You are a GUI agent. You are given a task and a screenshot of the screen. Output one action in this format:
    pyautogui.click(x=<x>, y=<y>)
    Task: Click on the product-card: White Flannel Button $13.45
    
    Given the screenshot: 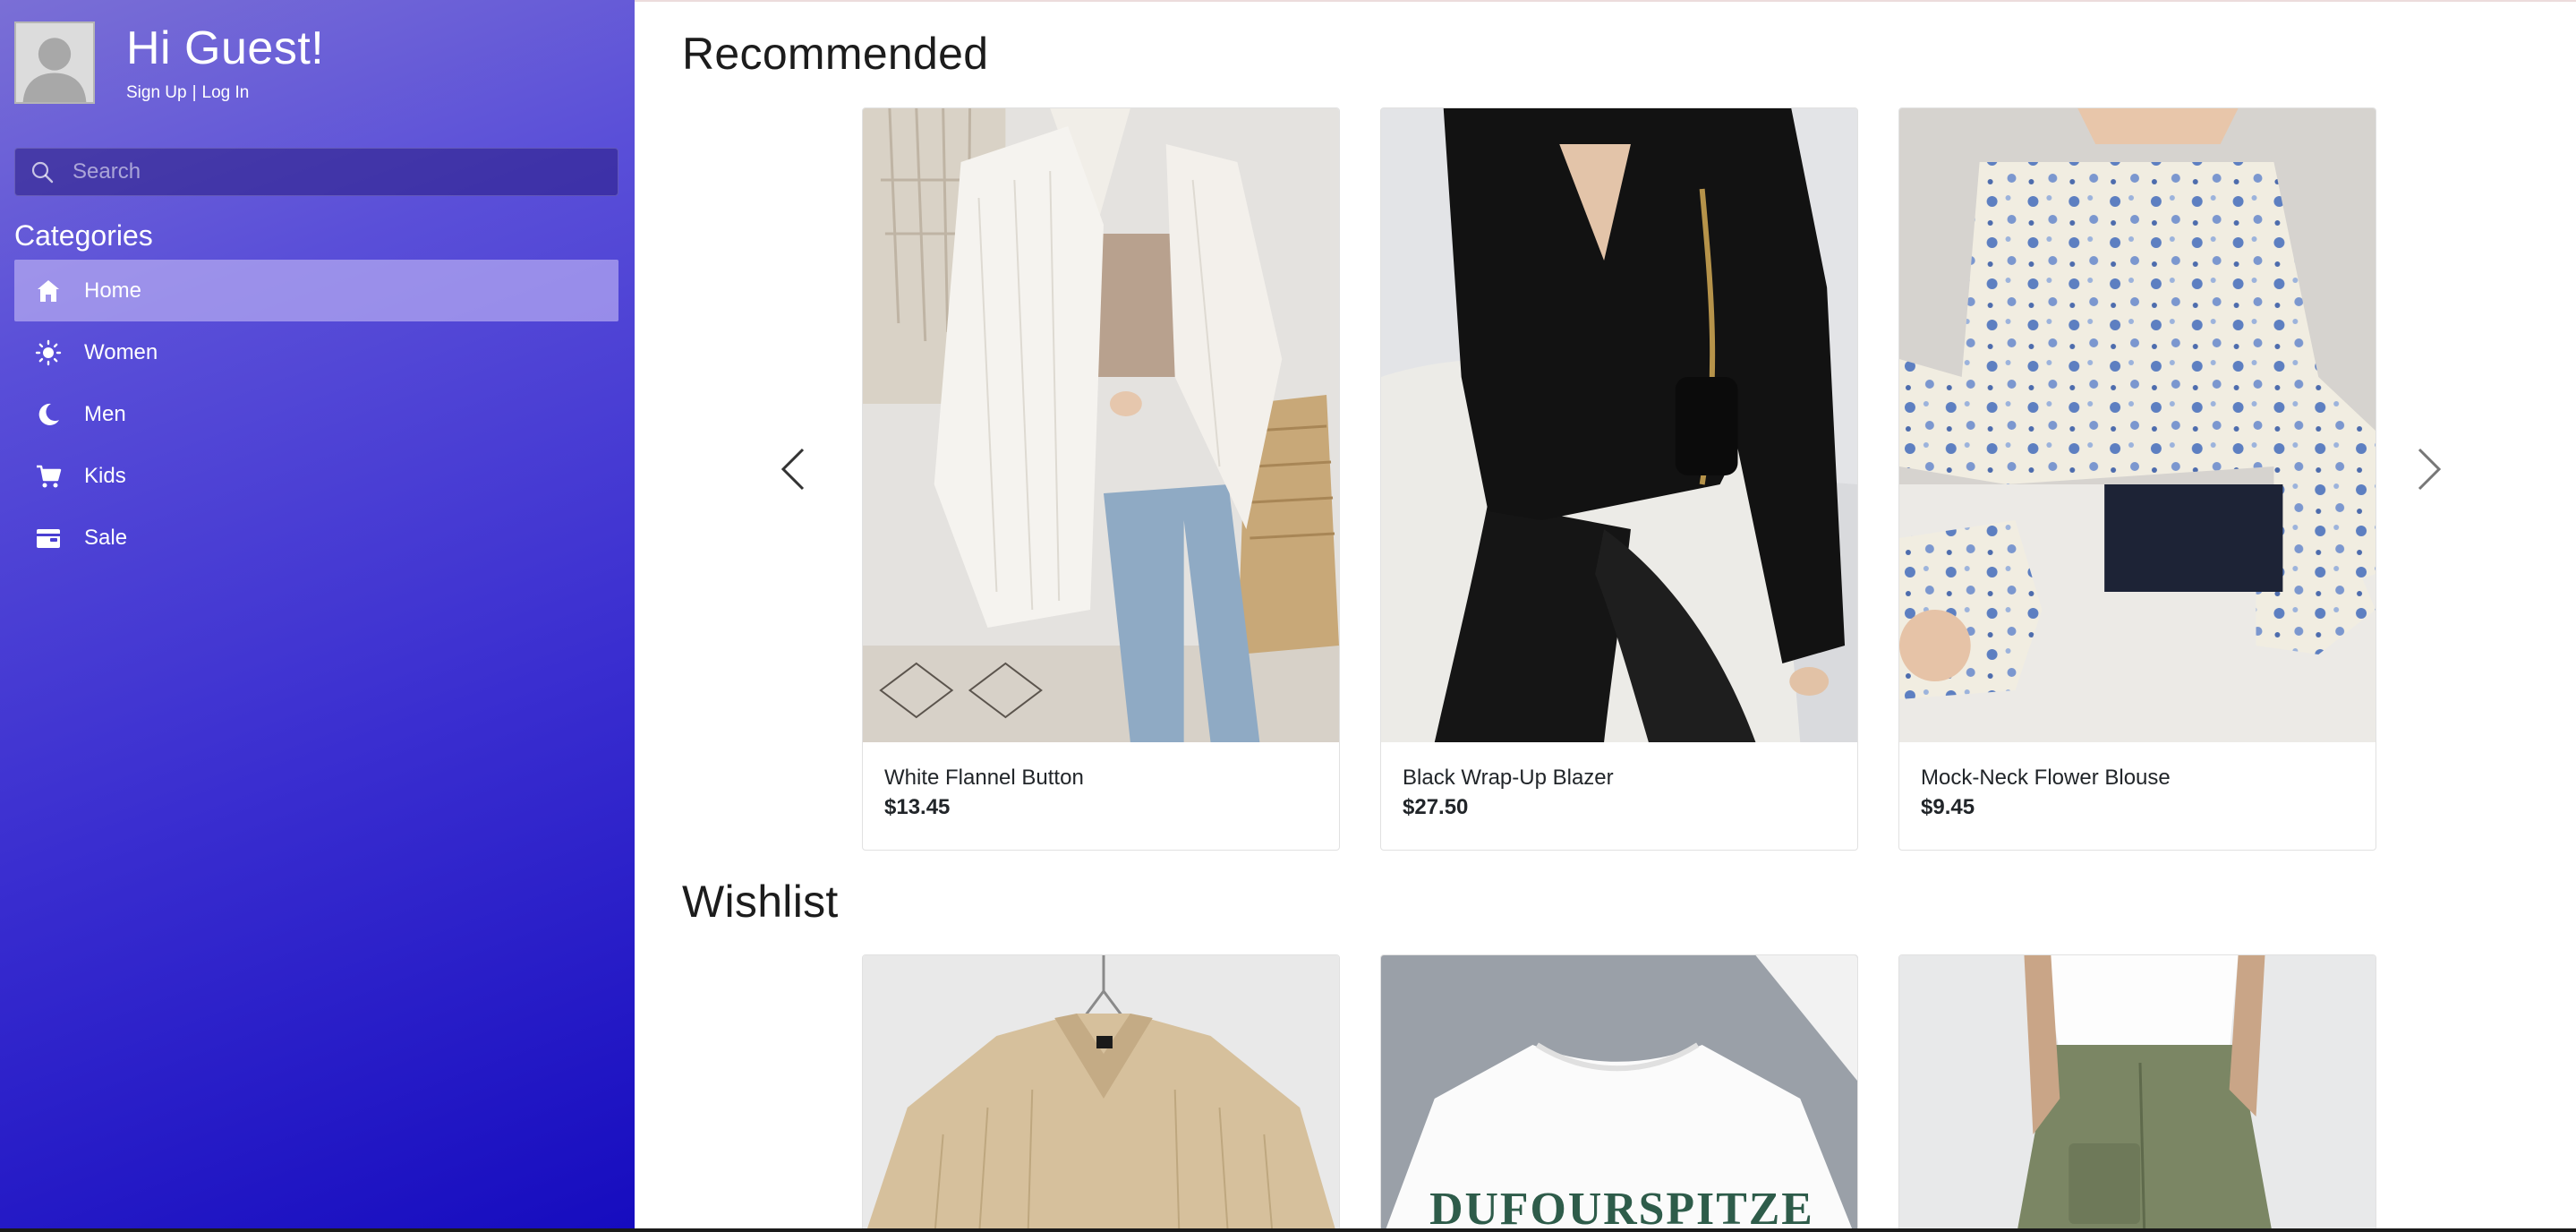 What is the action you would take?
    pyautogui.click(x=1101, y=479)
    